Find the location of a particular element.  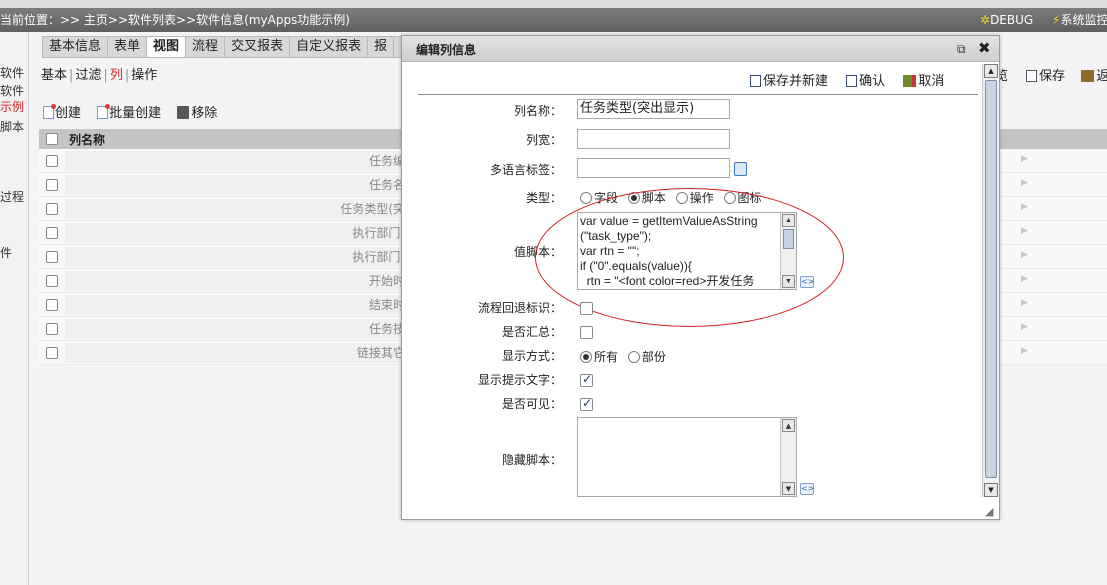

dialog-scroll-thumb is located at coordinates (991, 279).